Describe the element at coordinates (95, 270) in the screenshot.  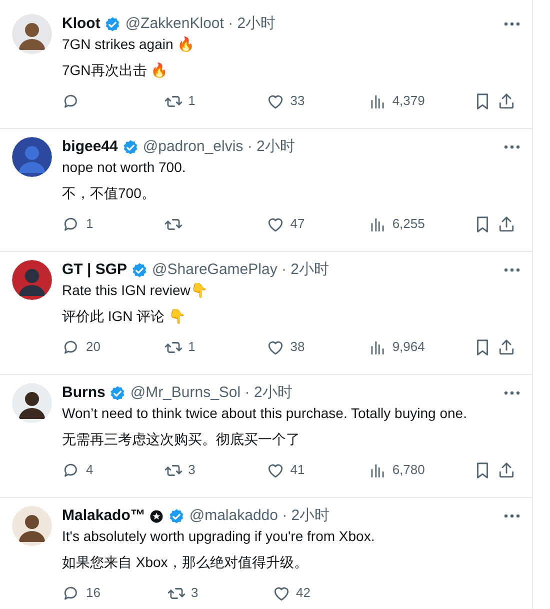
I see `user-name: GT | SGP` at that location.